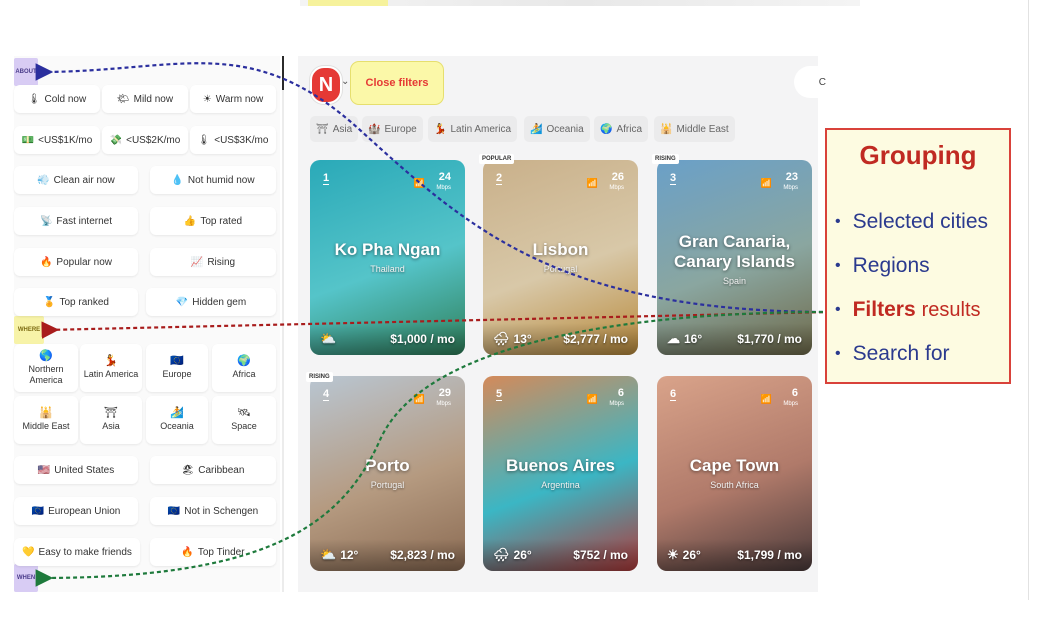 This screenshot has height=626, width=1041. What do you see at coordinates (244, 374) in the screenshot?
I see `region-label: Africa` at bounding box center [244, 374].